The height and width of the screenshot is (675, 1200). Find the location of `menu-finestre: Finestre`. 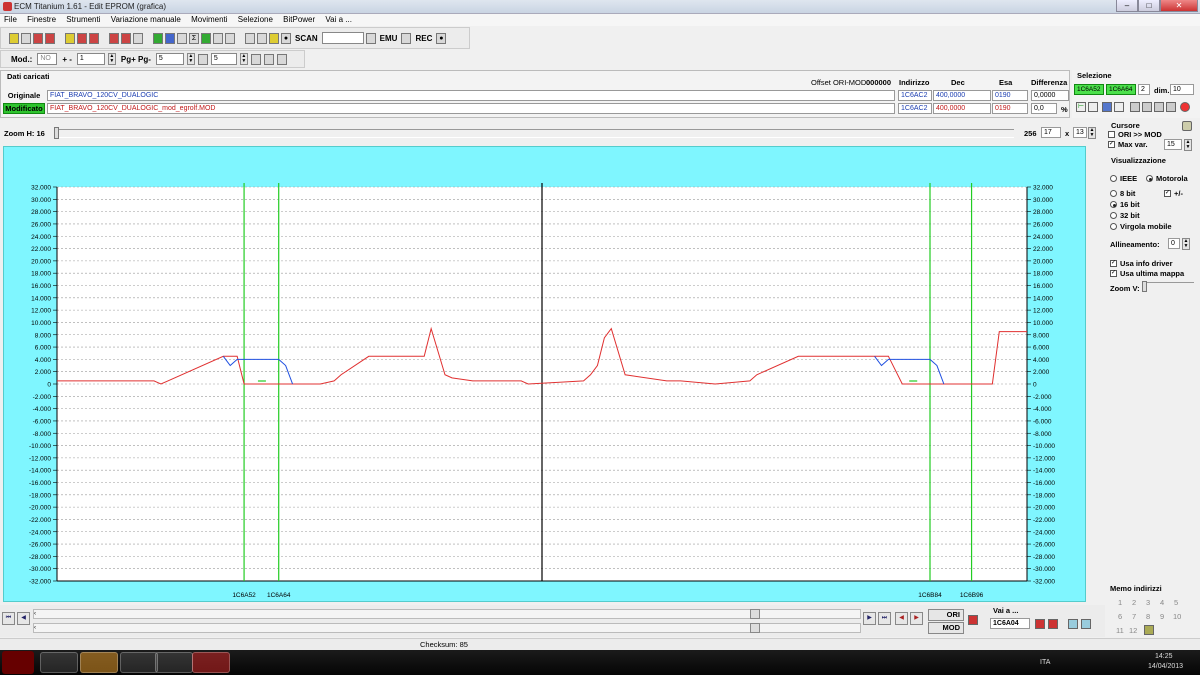

menu-finestre: Finestre is located at coordinates (41, 19).